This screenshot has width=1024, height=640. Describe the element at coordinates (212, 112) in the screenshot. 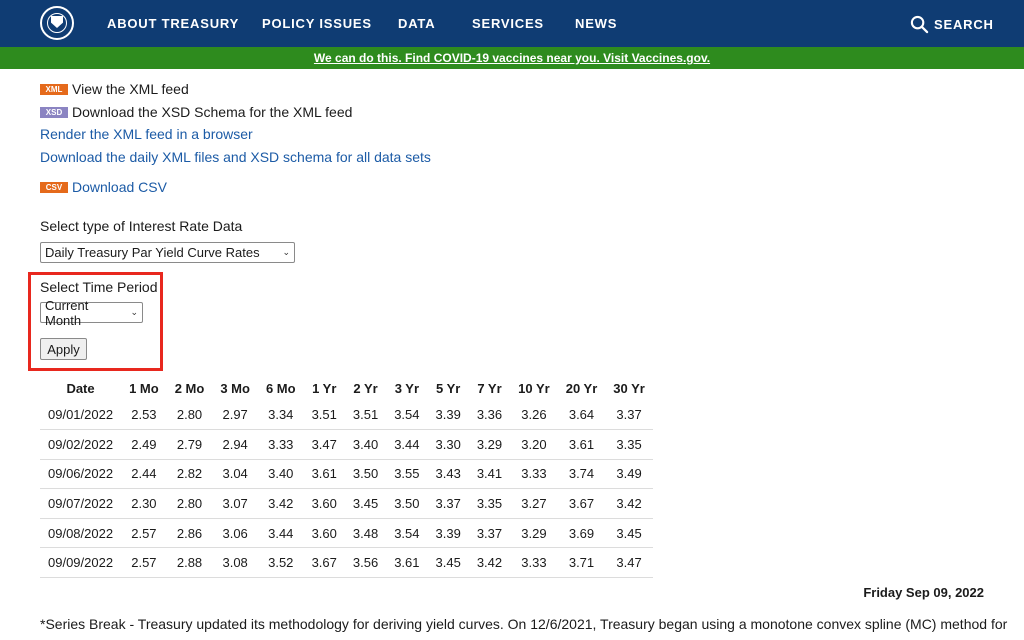

I see `xsd-schema-text: Download the XSD Schema for the XML feed` at that location.